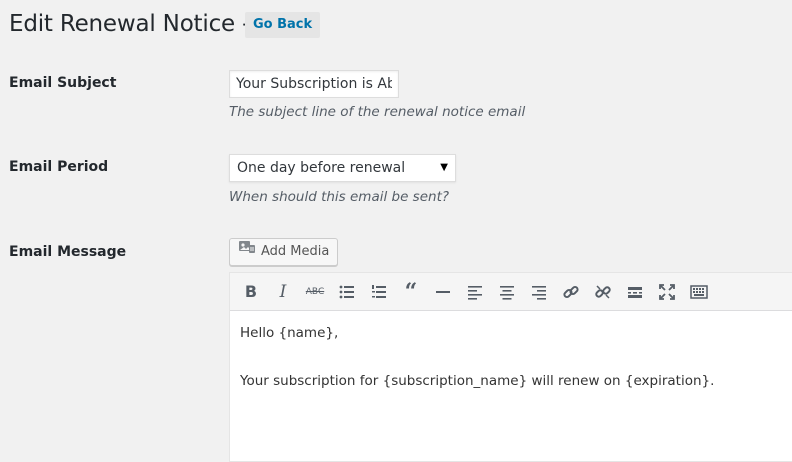 Image resolution: width=792 pixels, height=462 pixels. Describe the element at coordinates (251, 292) in the screenshot. I see `bold-icon: B` at that location.